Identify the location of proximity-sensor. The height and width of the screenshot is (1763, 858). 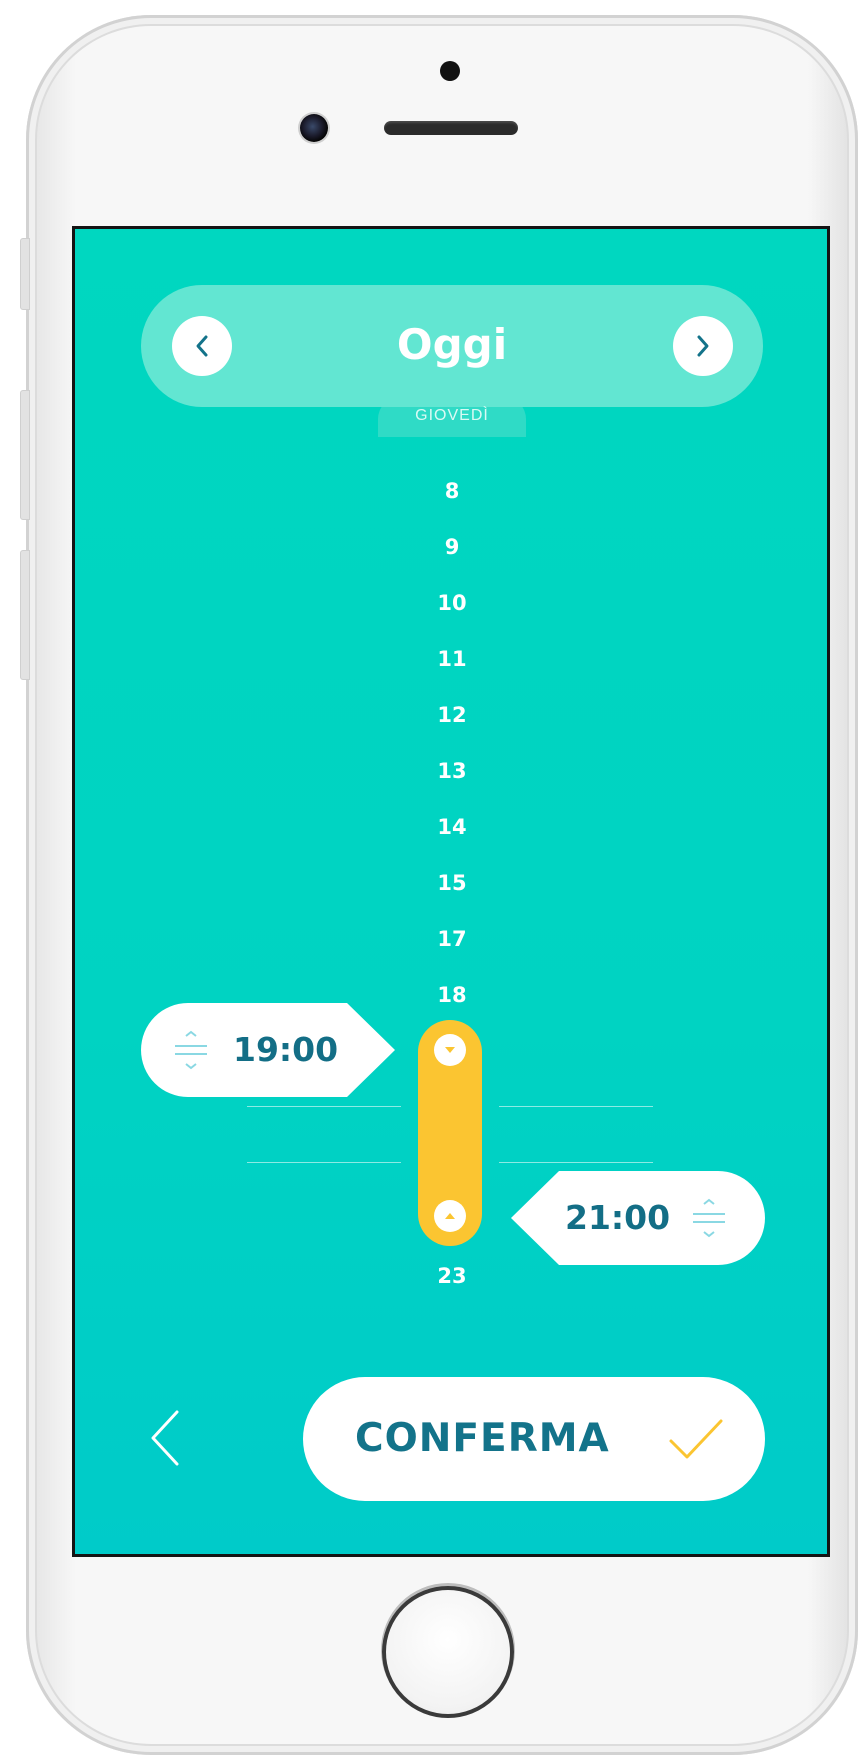
(450, 71).